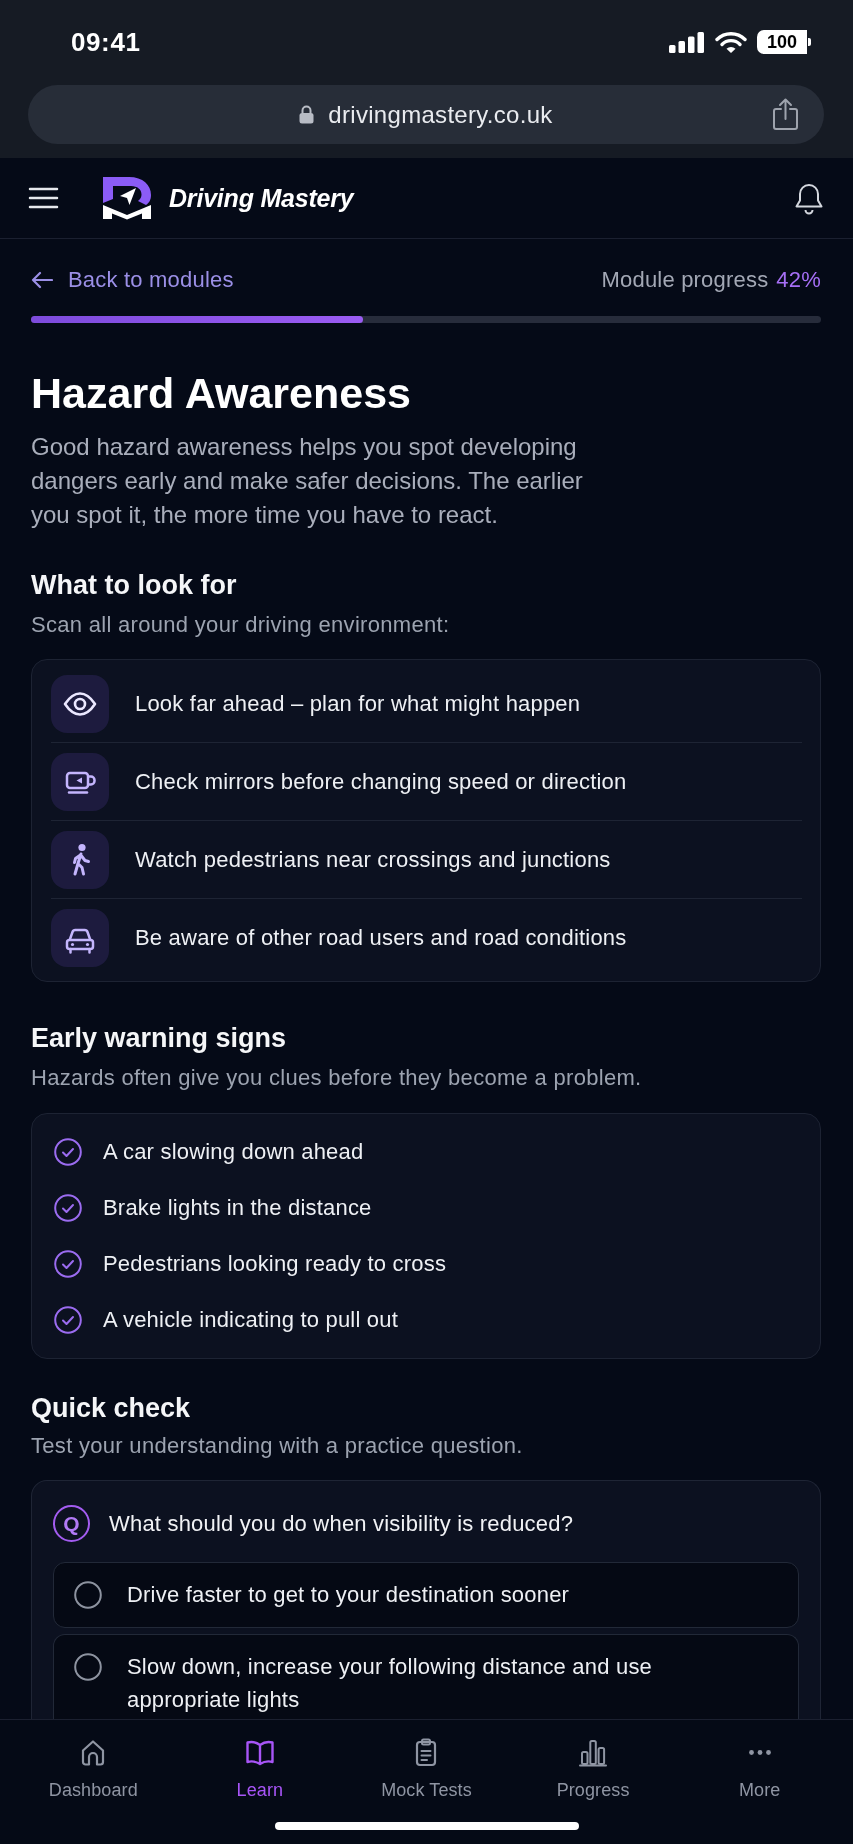 The width and height of the screenshot is (853, 1844). Describe the element at coordinates (106, 42) in the screenshot. I see `status-time: 09:41` at that location.